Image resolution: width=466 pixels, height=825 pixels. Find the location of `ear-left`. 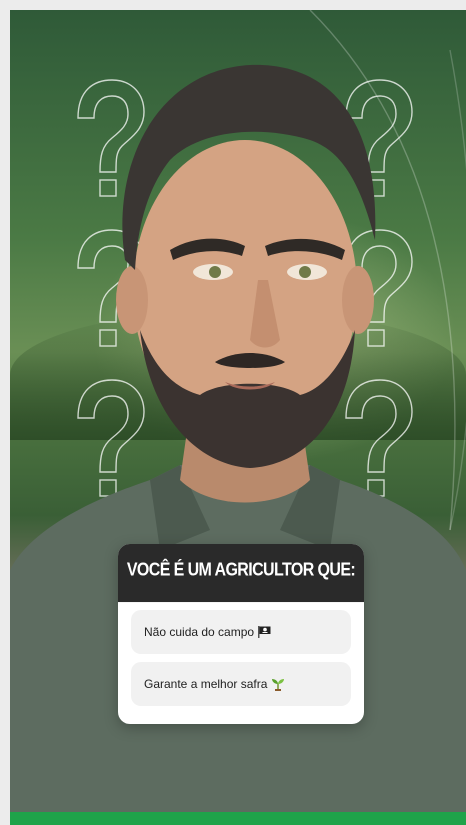

ear-left is located at coordinates (132, 300).